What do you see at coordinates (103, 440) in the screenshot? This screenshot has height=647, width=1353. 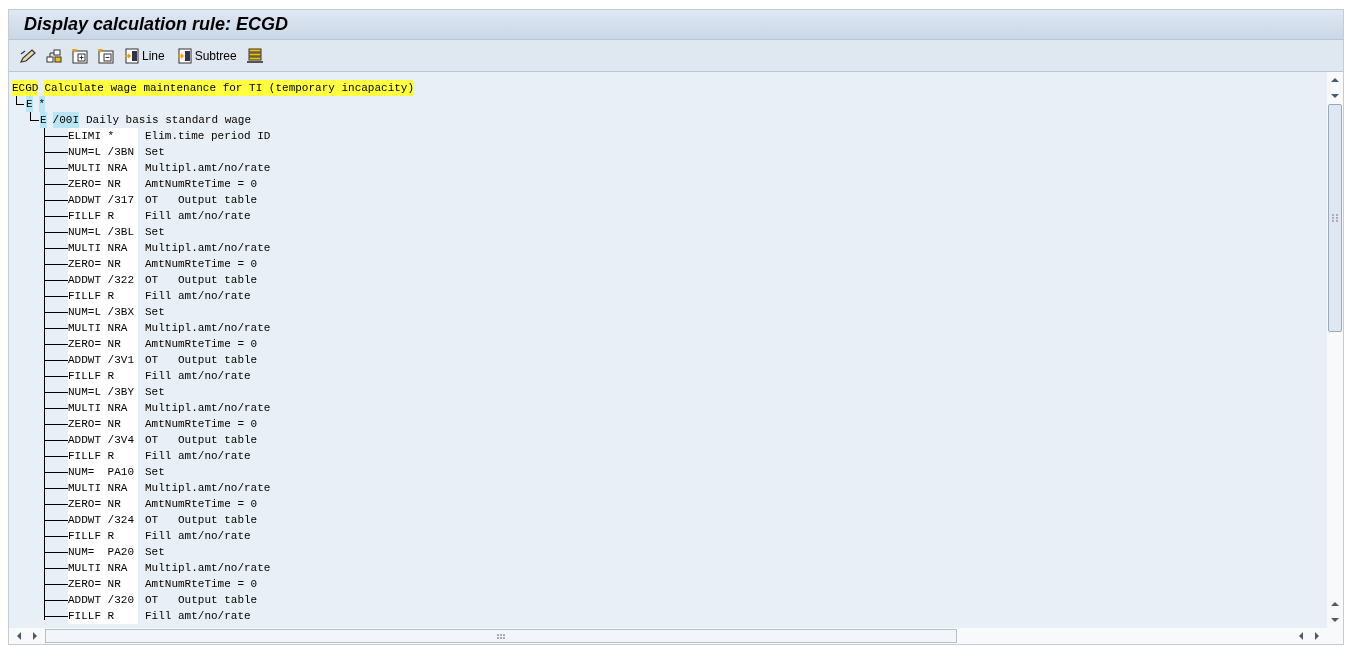 I see `operation-cell: ADDWT /3V4` at bounding box center [103, 440].